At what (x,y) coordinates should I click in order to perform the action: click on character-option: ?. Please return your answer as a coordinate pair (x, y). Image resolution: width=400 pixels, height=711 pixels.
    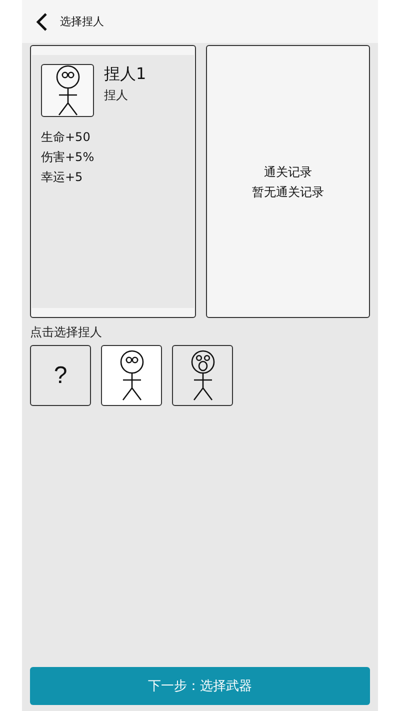
    Looking at the image, I should click on (60, 375).